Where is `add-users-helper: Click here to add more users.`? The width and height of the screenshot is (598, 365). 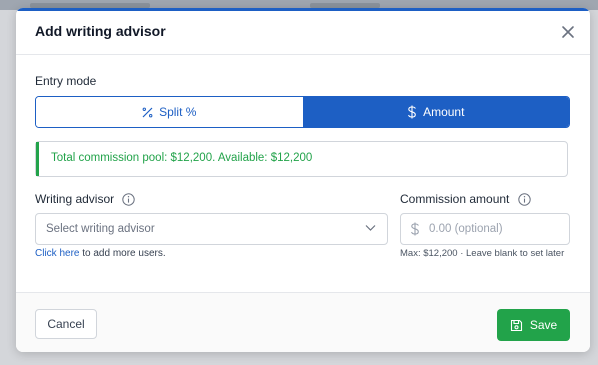 add-users-helper: Click here to add more users. is located at coordinates (100, 253).